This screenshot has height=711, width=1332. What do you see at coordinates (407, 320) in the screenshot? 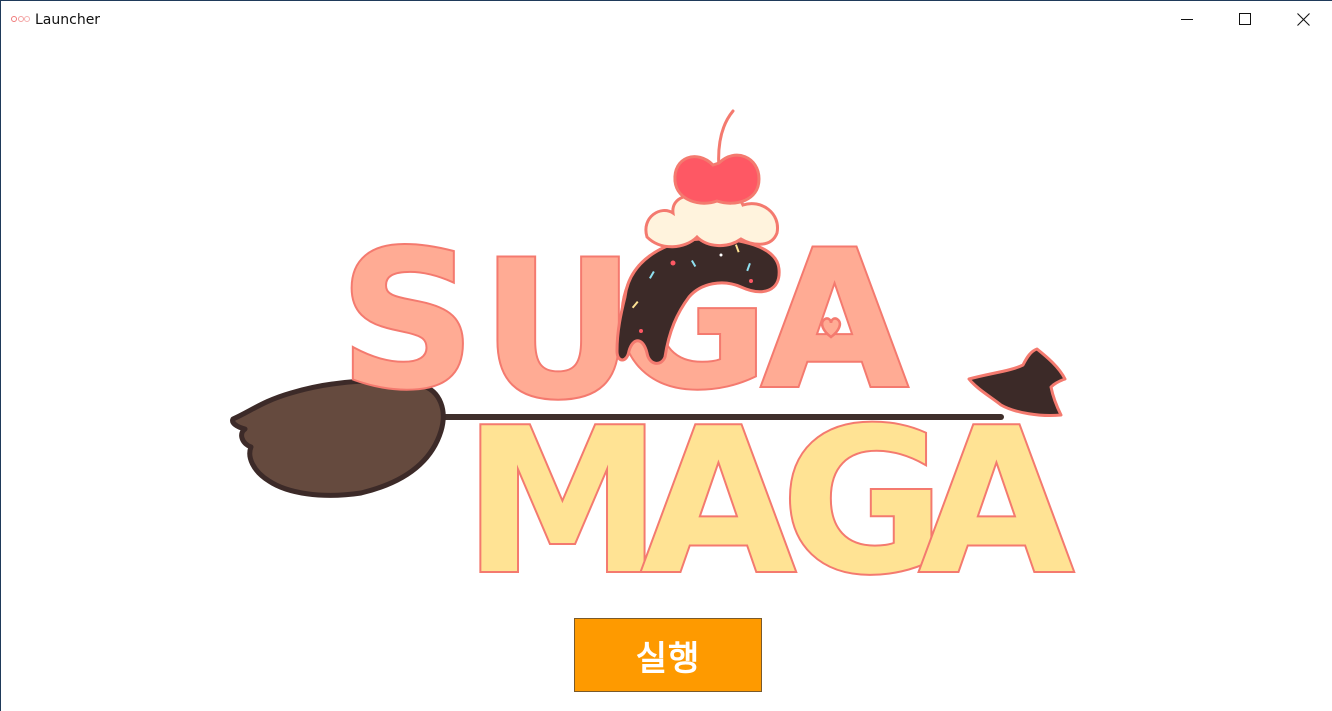
I see `logo-letter-s: S` at bounding box center [407, 320].